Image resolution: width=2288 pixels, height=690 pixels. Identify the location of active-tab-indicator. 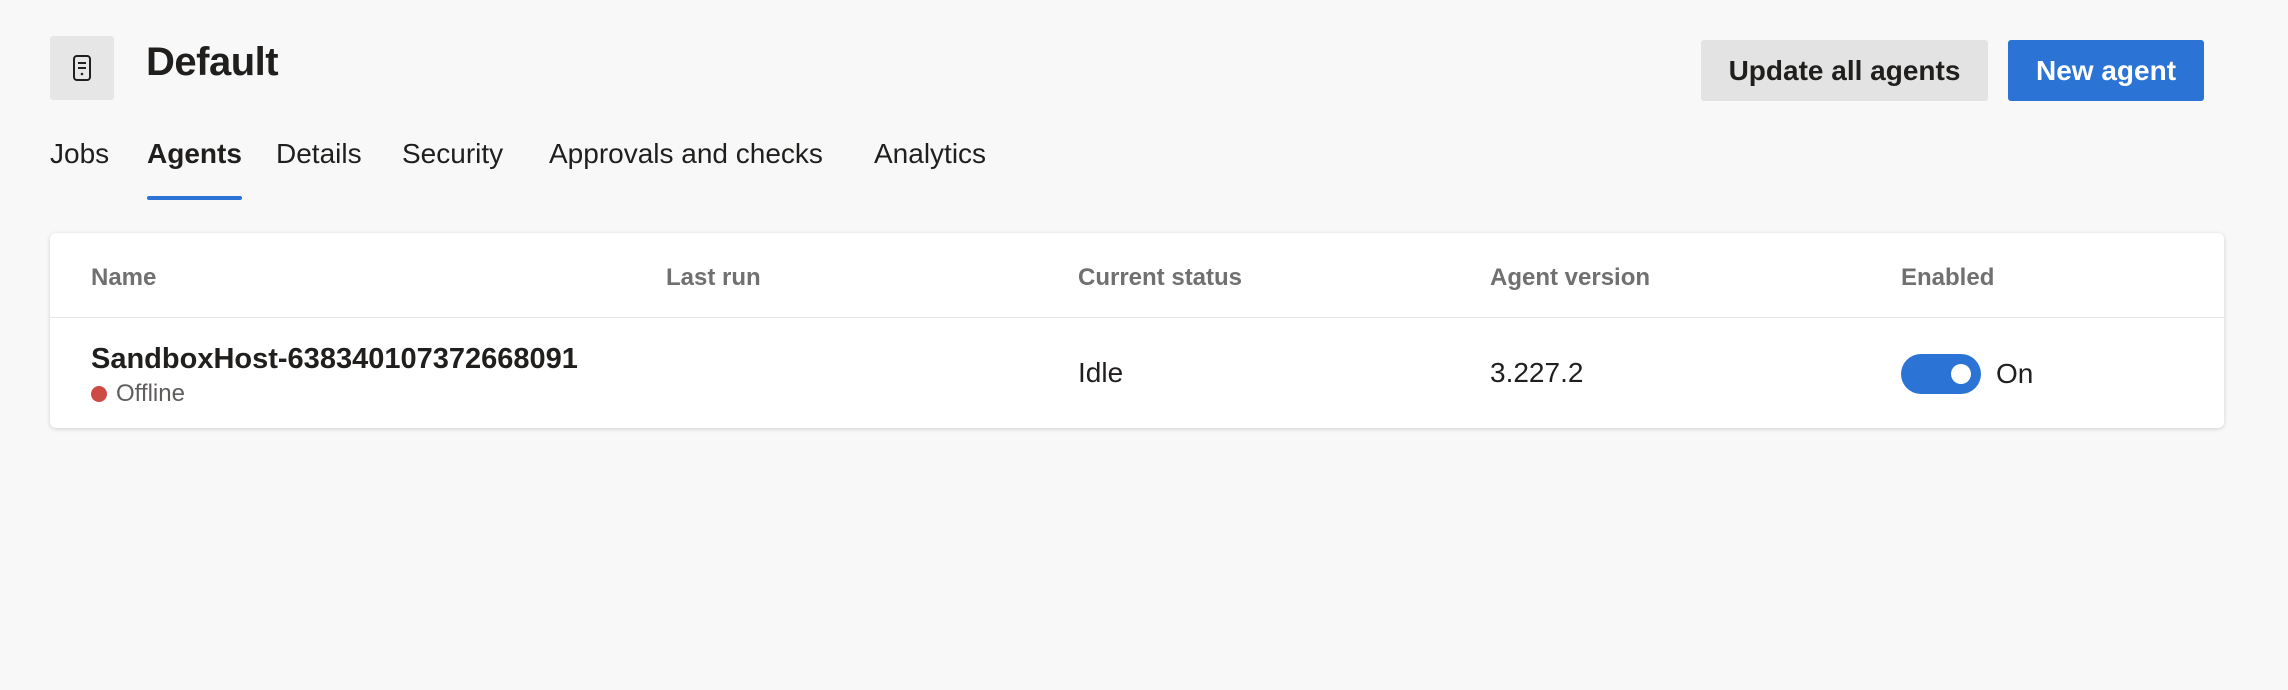
(194, 198).